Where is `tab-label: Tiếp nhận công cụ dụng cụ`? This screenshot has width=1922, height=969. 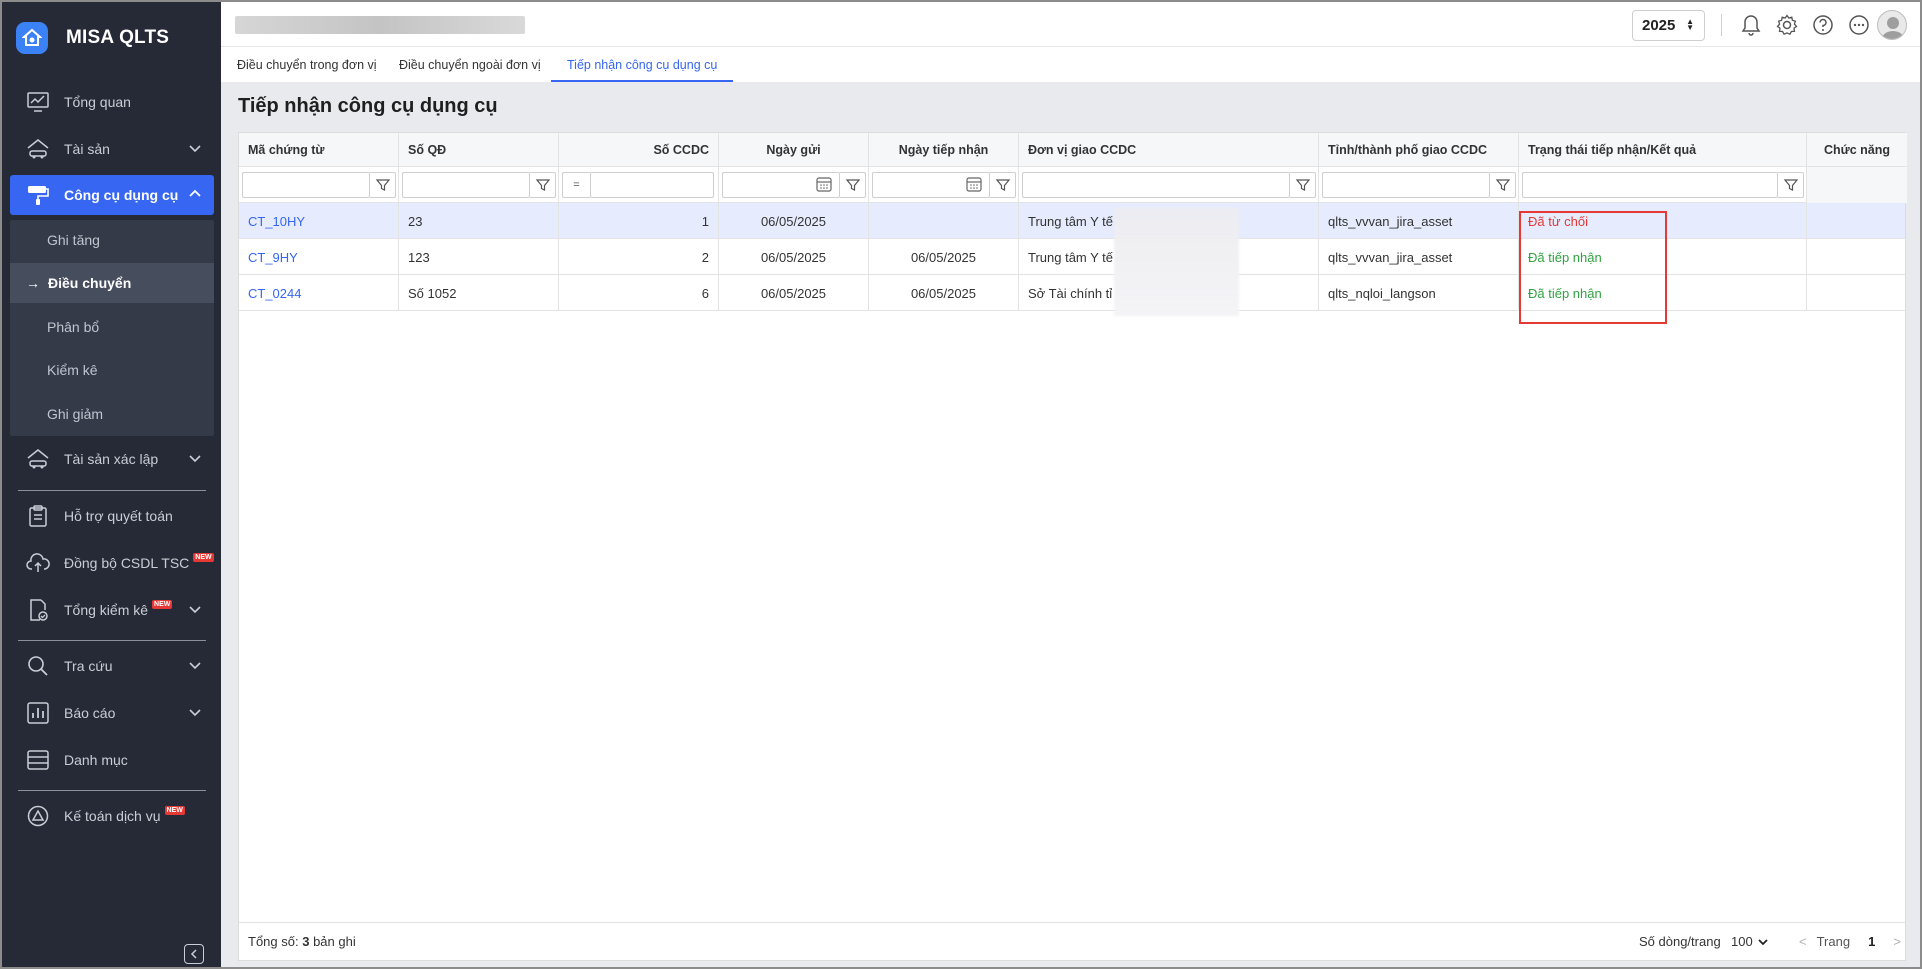
tab-label: Tiếp nhận công cụ dụng cụ is located at coordinates (642, 64).